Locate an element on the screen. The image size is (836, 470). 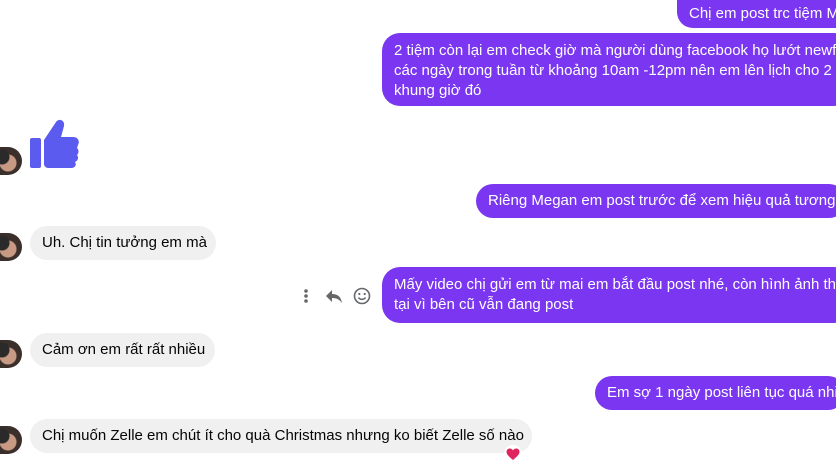
heart-reaction-icon is located at coordinates (513, 454).